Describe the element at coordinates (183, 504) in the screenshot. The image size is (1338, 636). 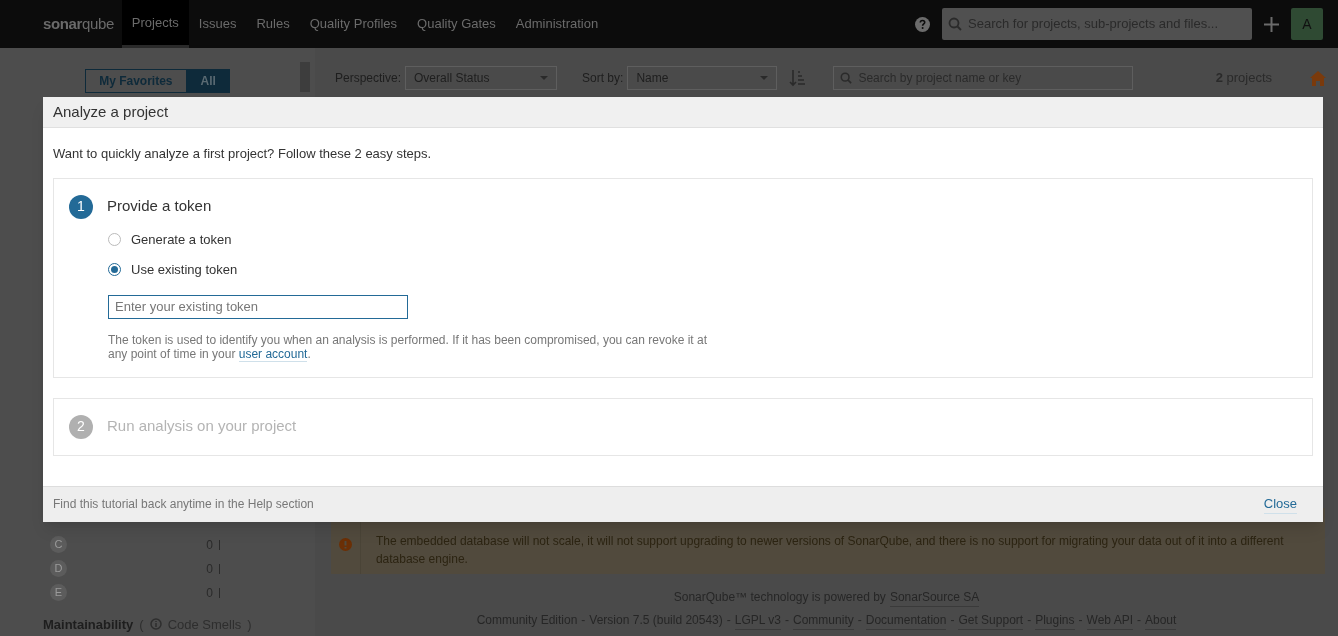
I see `modal-footer-text: Find this tutorial back anytime in the Help section` at that location.